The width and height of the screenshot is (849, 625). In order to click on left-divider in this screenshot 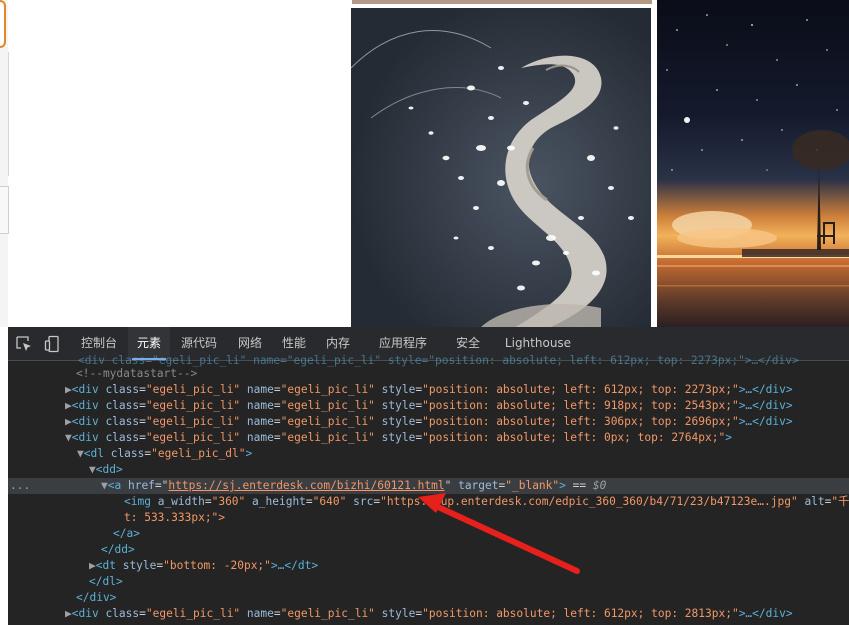, I will do `click(4, 114)`.